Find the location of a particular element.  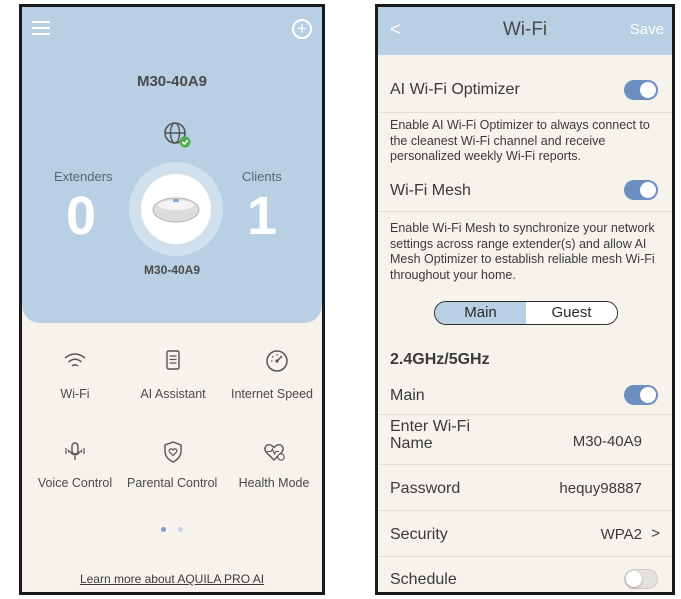

tile-label: Health Mode is located at coordinates (274, 483).